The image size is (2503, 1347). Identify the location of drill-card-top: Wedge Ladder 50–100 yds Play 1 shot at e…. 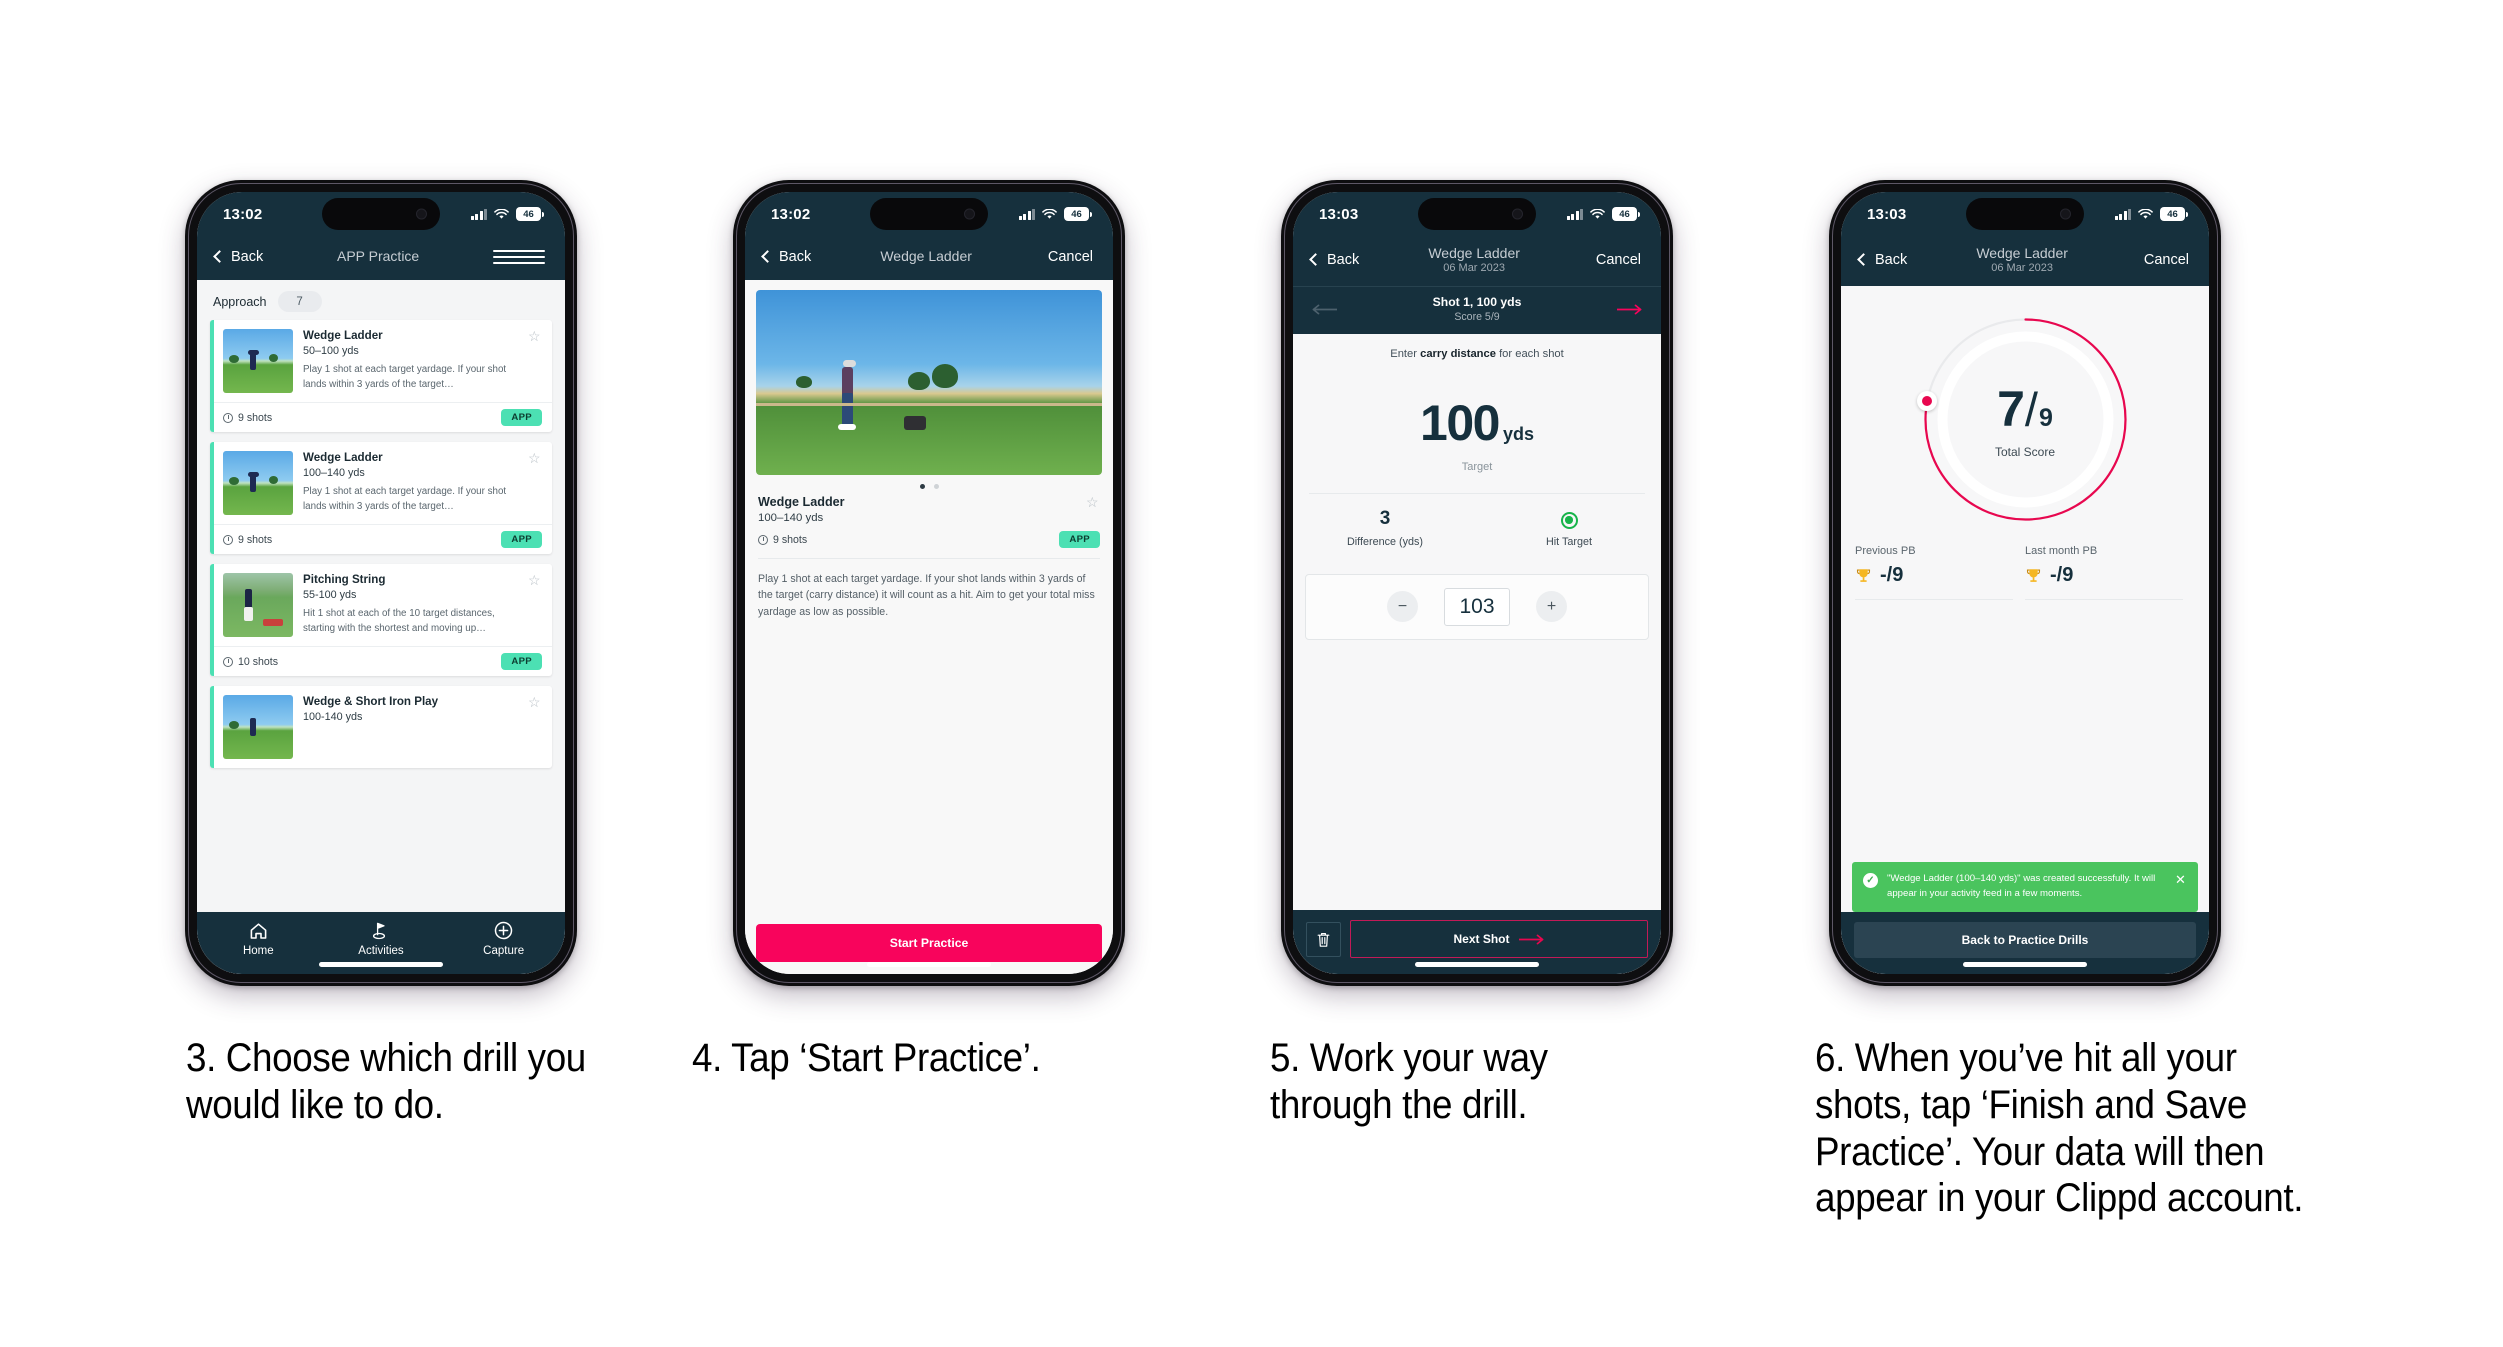
(381, 361).